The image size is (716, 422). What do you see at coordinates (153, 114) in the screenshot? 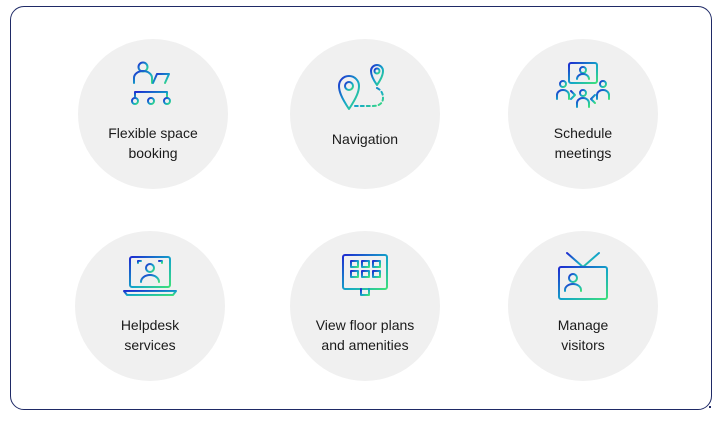
I see `feature-flexible-space-booking: Flexible space booking` at bounding box center [153, 114].